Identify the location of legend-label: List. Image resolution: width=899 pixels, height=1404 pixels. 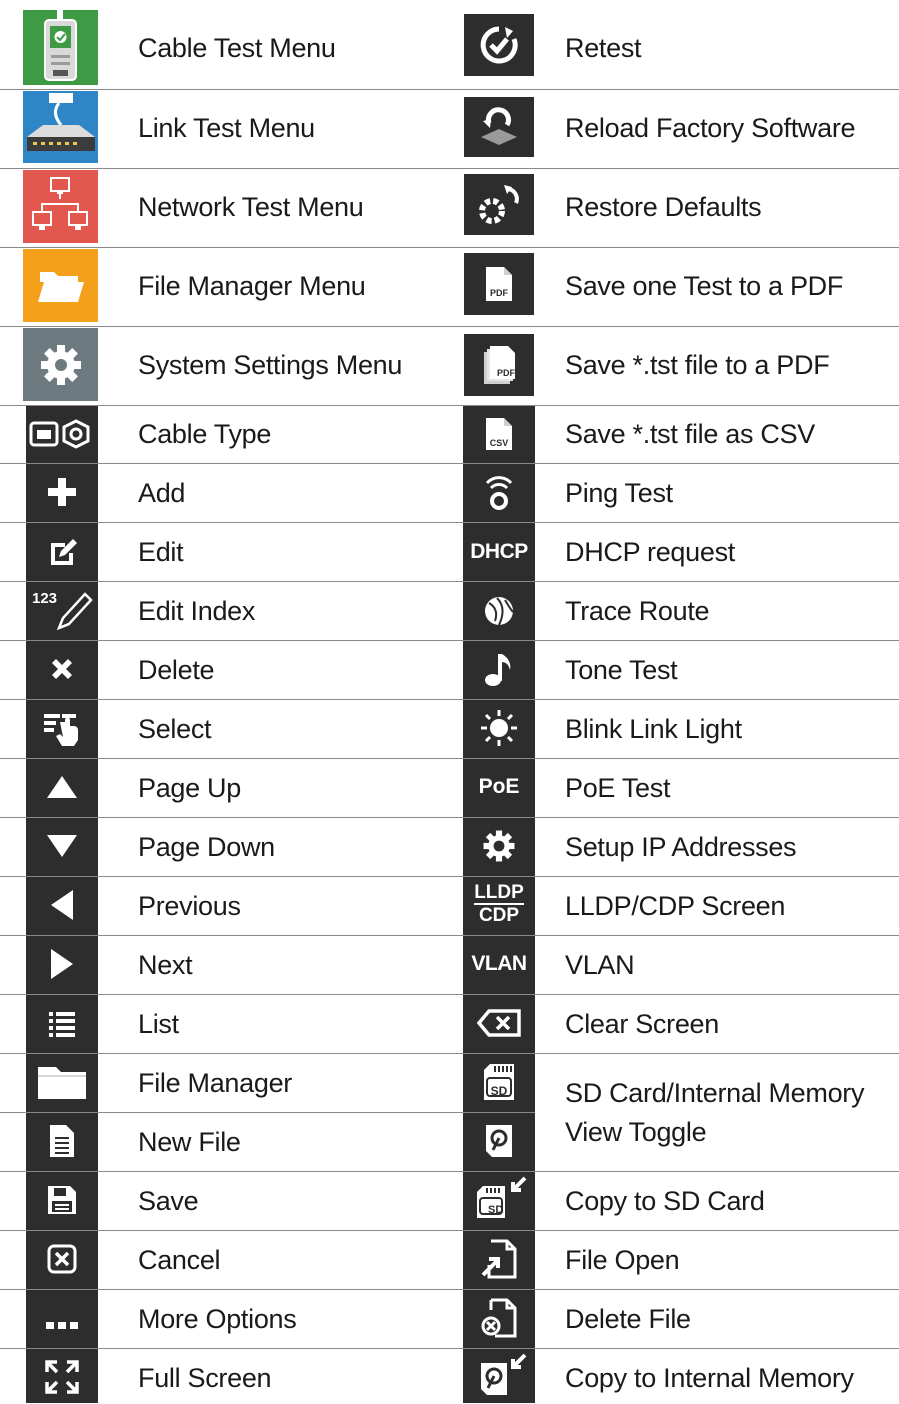
(158, 1023).